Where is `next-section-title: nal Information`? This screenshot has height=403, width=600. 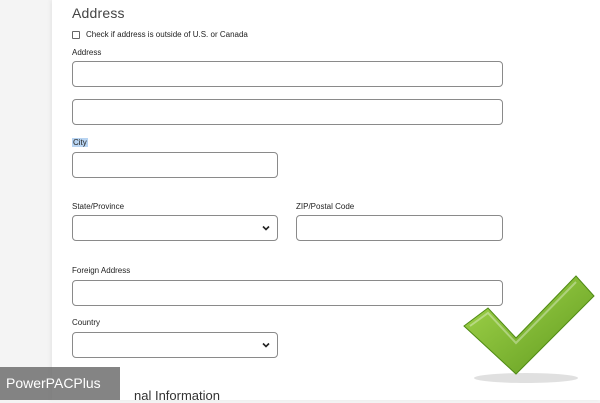
next-section-title: nal Information is located at coordinates (177, 395).